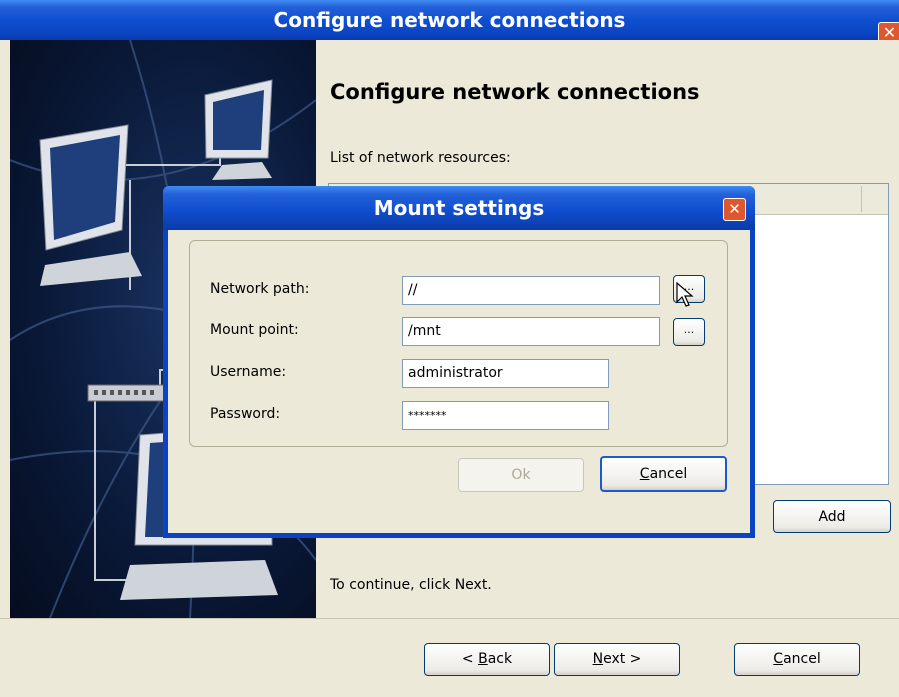 The height and width of the screenshot is (697, 899). What do you see at coordinates (685, 294) in the screenshot?
I see `mouse-cursor-icon` at bounding box center [685, 294].